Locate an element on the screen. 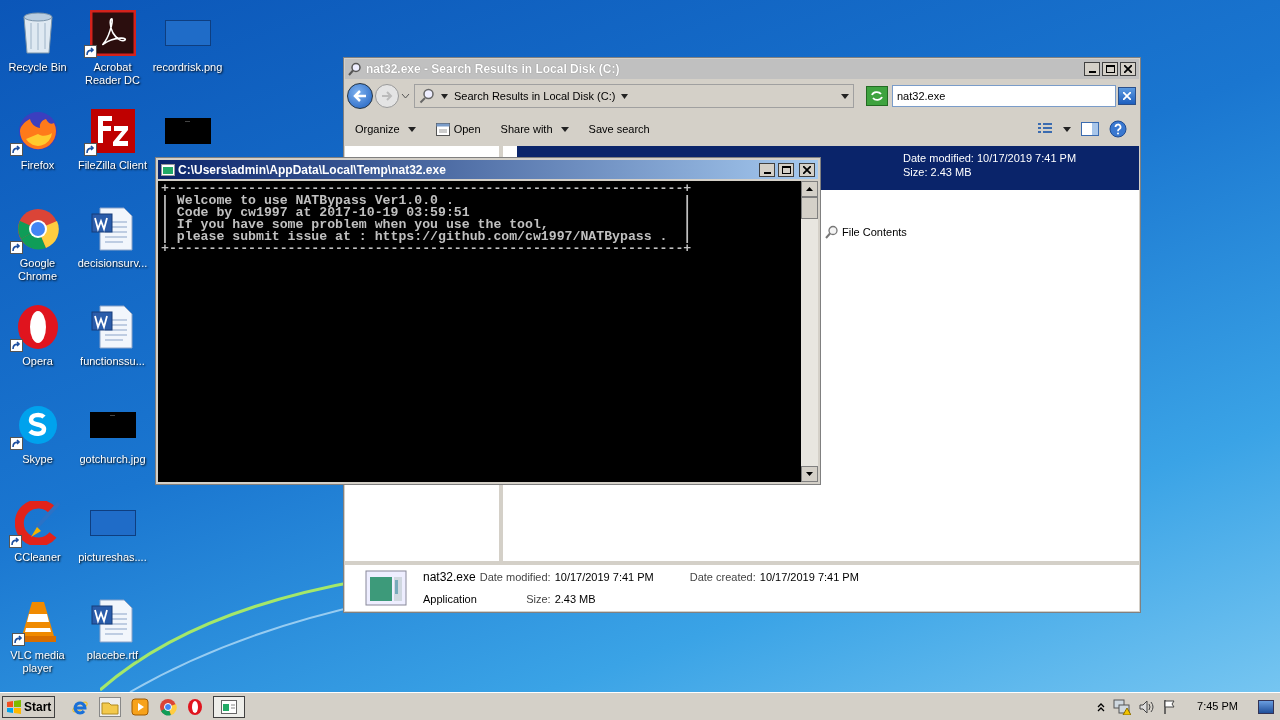  clear-search-button is located at coordinates (1127, 96).